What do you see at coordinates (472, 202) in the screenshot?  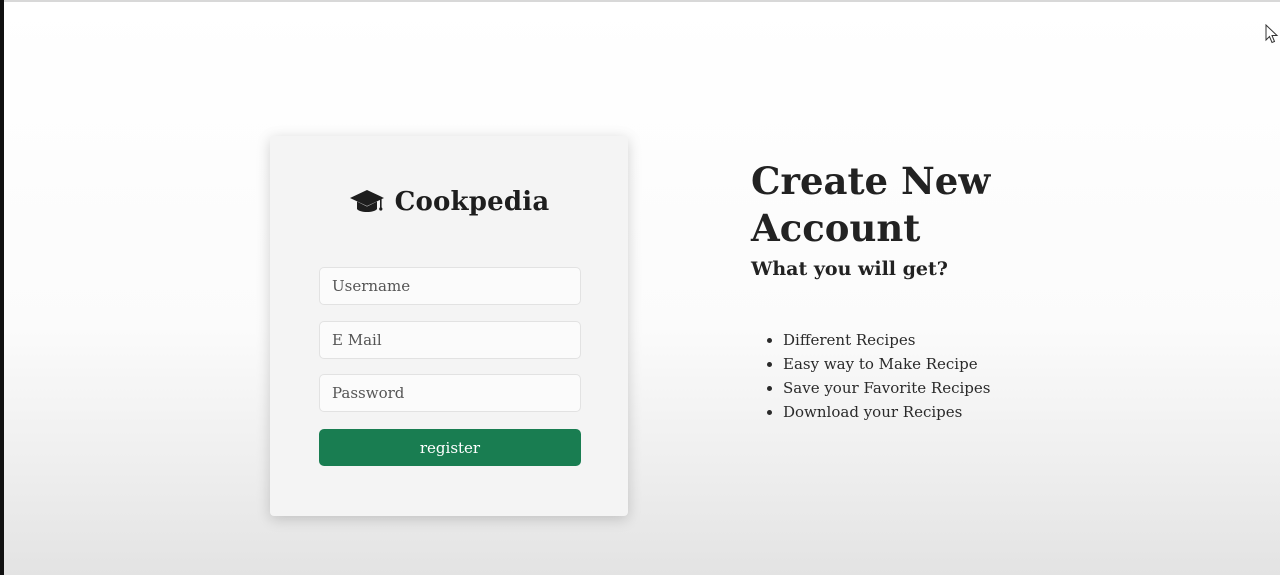 I see `brand-name: Cookpedia` at bounding box center [472, 202].